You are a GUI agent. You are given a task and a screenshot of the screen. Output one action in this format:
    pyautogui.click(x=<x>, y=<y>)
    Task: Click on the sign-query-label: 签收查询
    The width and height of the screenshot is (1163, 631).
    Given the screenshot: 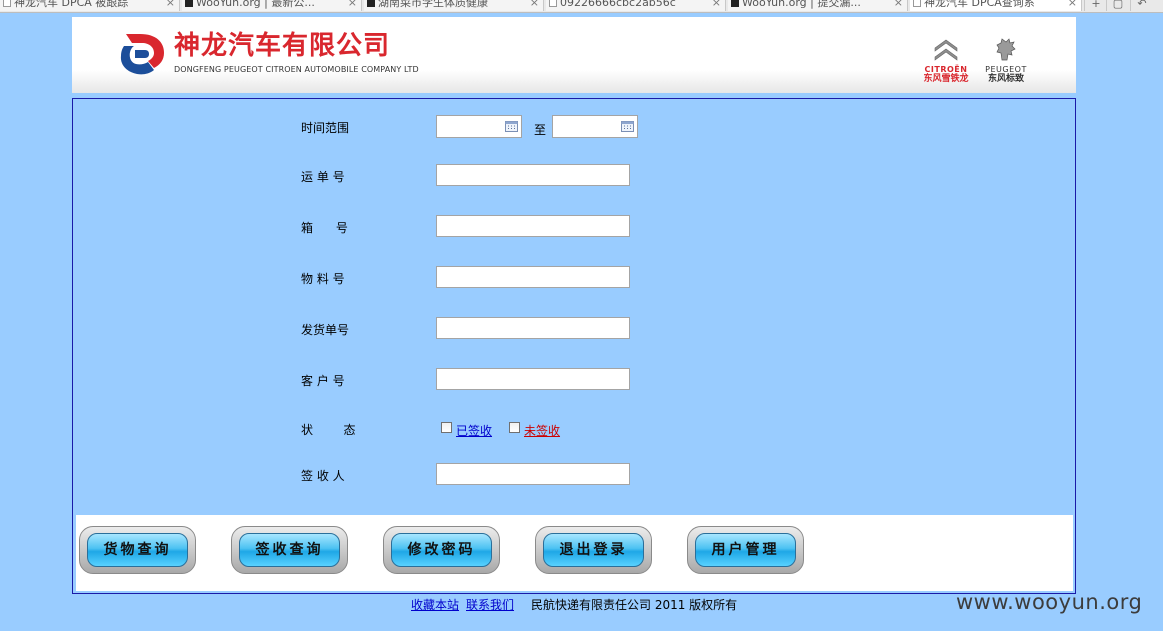 What is the action you would take?
    pyautogui.click(x=289, y=550)
    